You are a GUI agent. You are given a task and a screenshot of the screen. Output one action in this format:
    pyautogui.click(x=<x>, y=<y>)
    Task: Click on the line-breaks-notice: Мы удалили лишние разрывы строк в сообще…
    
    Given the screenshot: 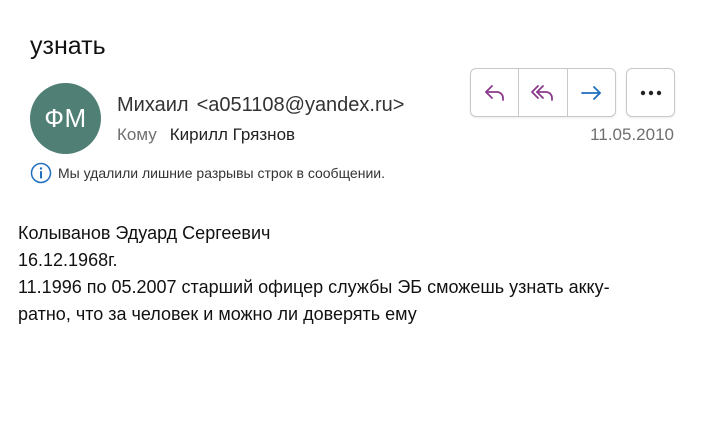 What is the action you would take?
    pyautogui.click(x=207, y=173)
    